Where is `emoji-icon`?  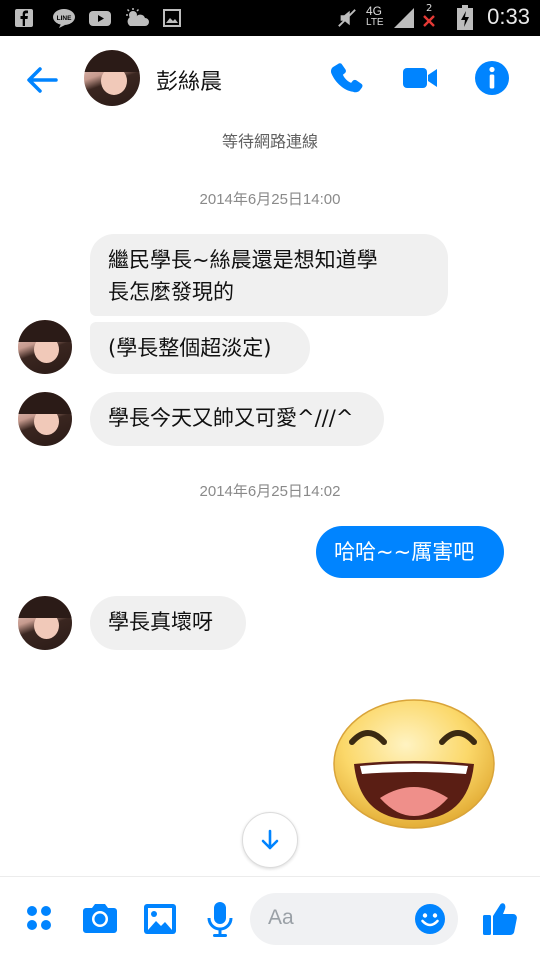 emoji-icon is located at coordinates (430, 919).